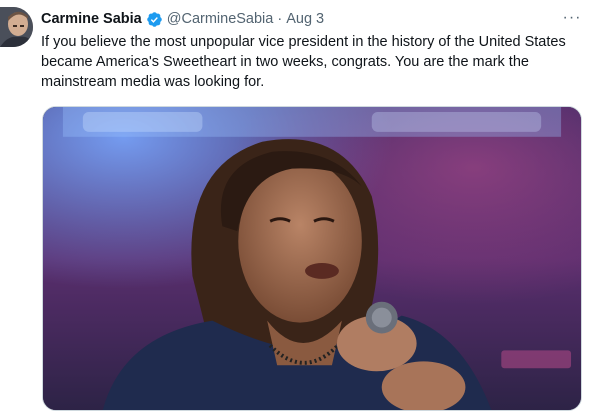 This screenshot has height=416, width=590. I want to click on author-handle: @CarmineSabia, so click(220, 19).